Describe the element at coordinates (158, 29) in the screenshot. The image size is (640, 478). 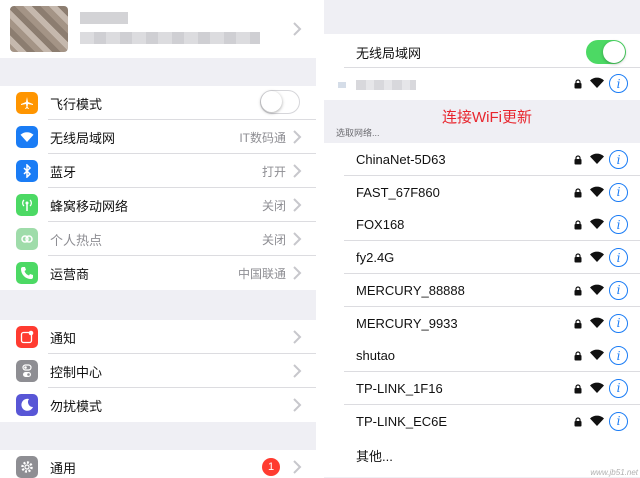
I see `profile-row` at that location.